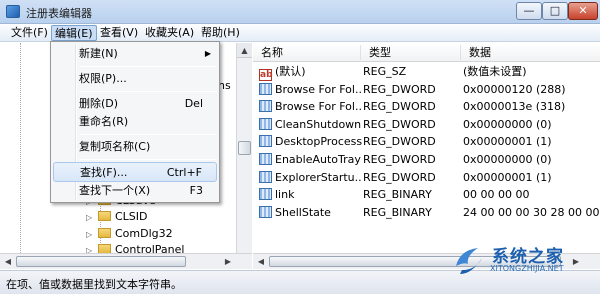 This screenshot has width=600, height=294. I want to click on value-name-cell: CleanShutdown, so click(310, 124).